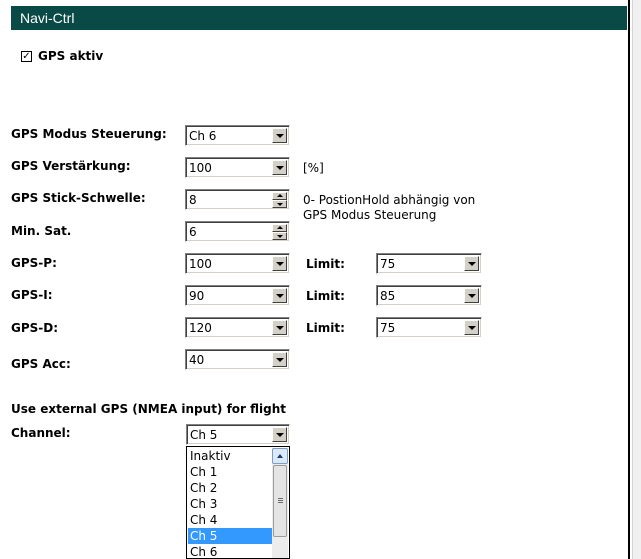 The width and height of the screenshot is (641, 559). Describe the element at coordinates (319, 18) in the screenshot. I see `window-title-bar: Navi-Ctrl` at that location.